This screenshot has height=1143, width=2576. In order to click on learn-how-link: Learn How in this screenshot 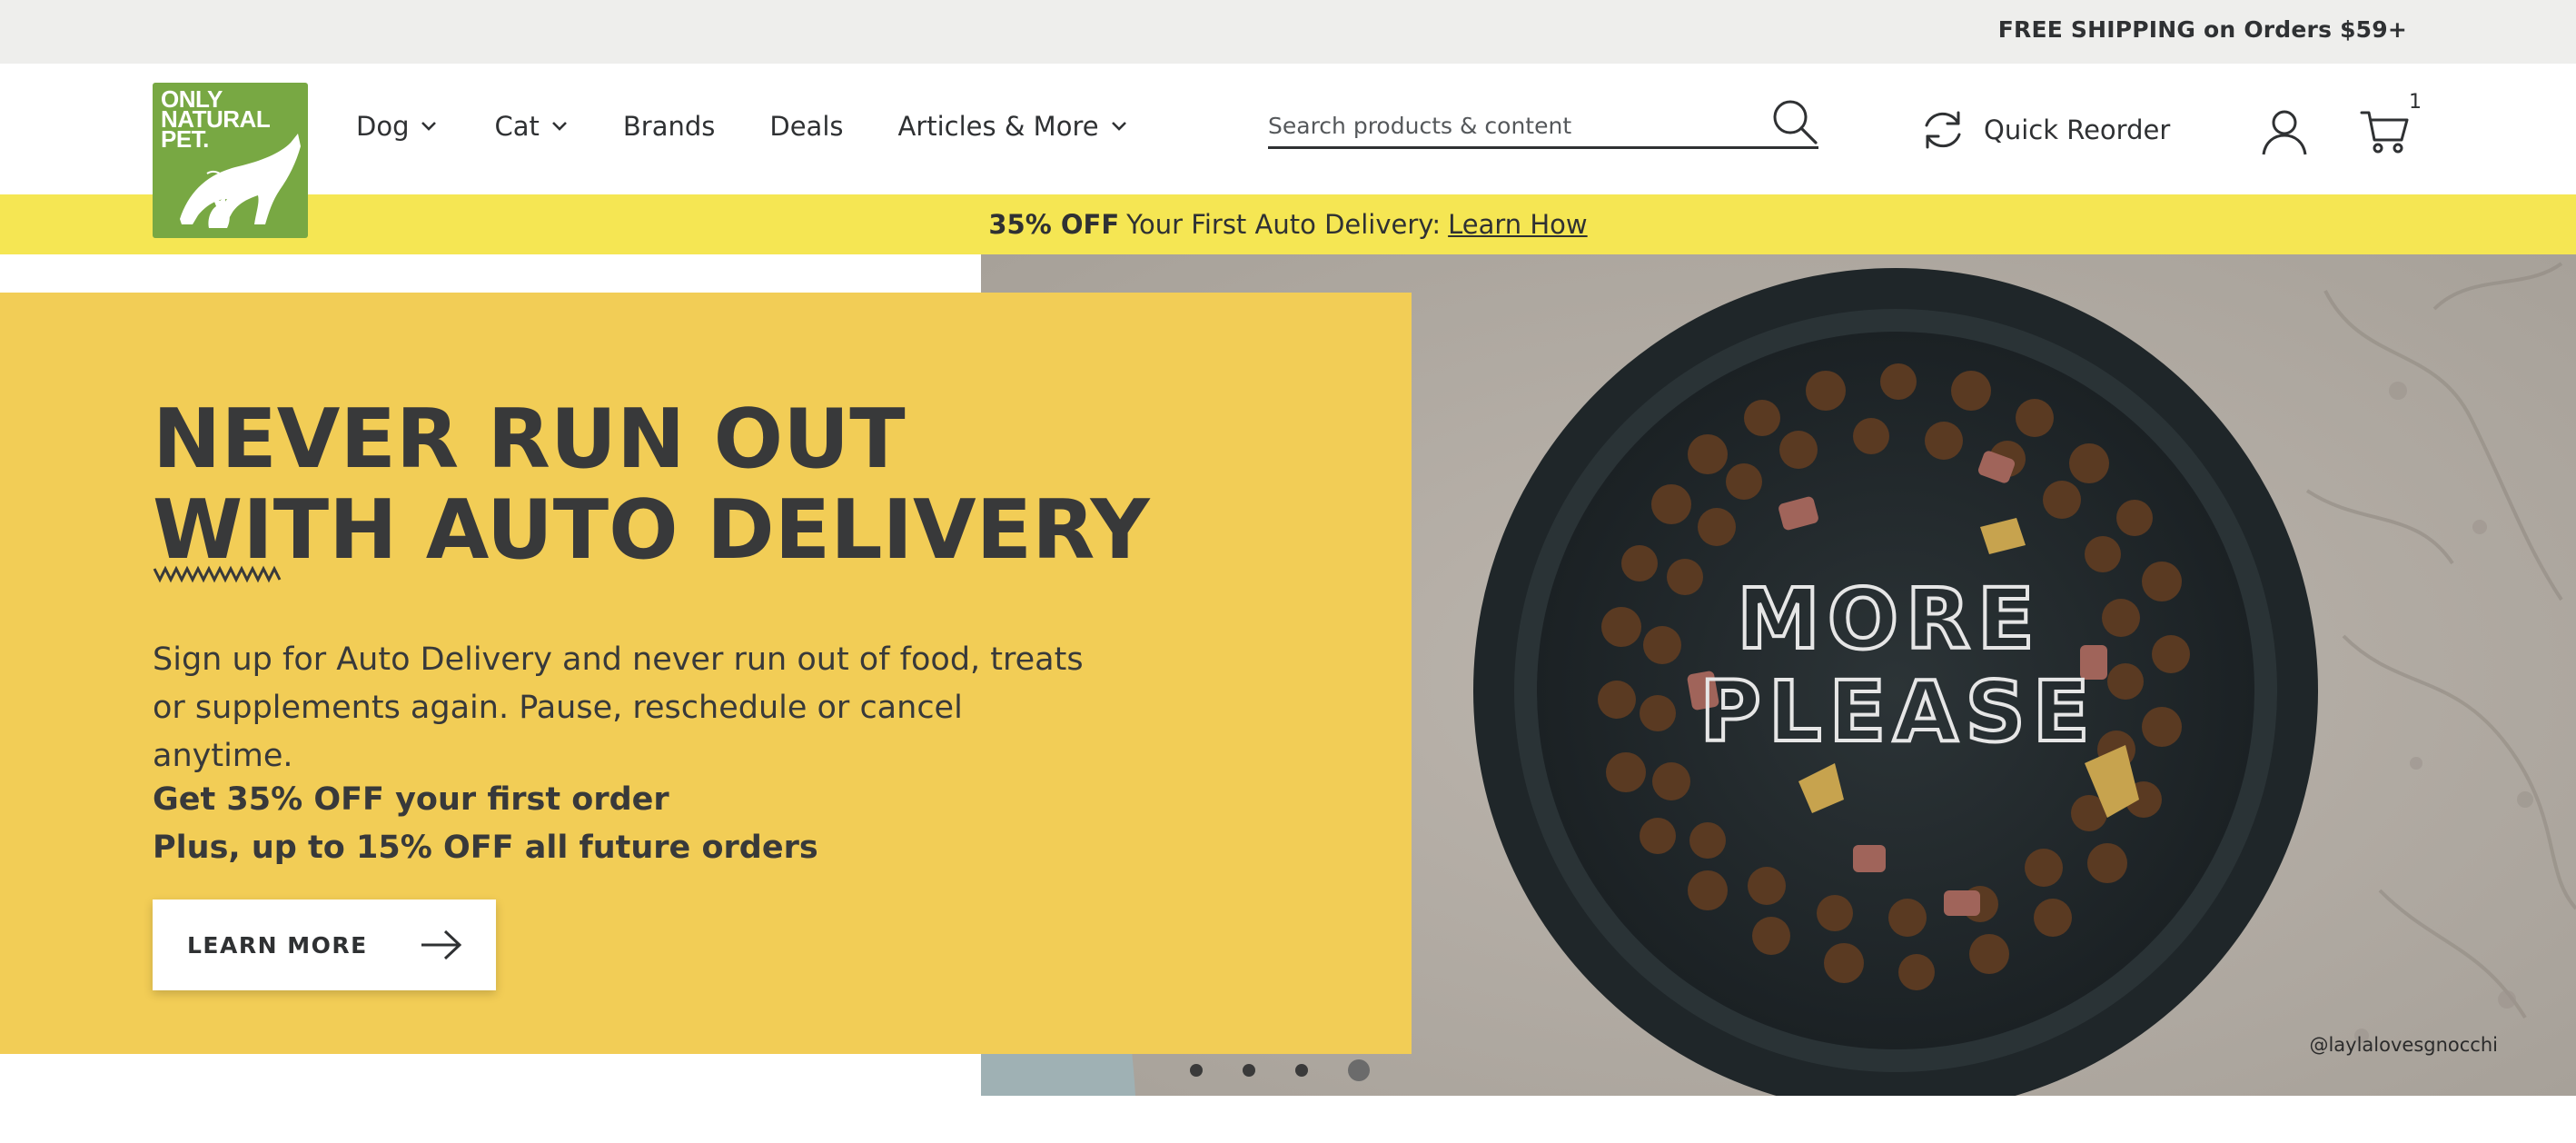, I will do `click(1518, 224)`.